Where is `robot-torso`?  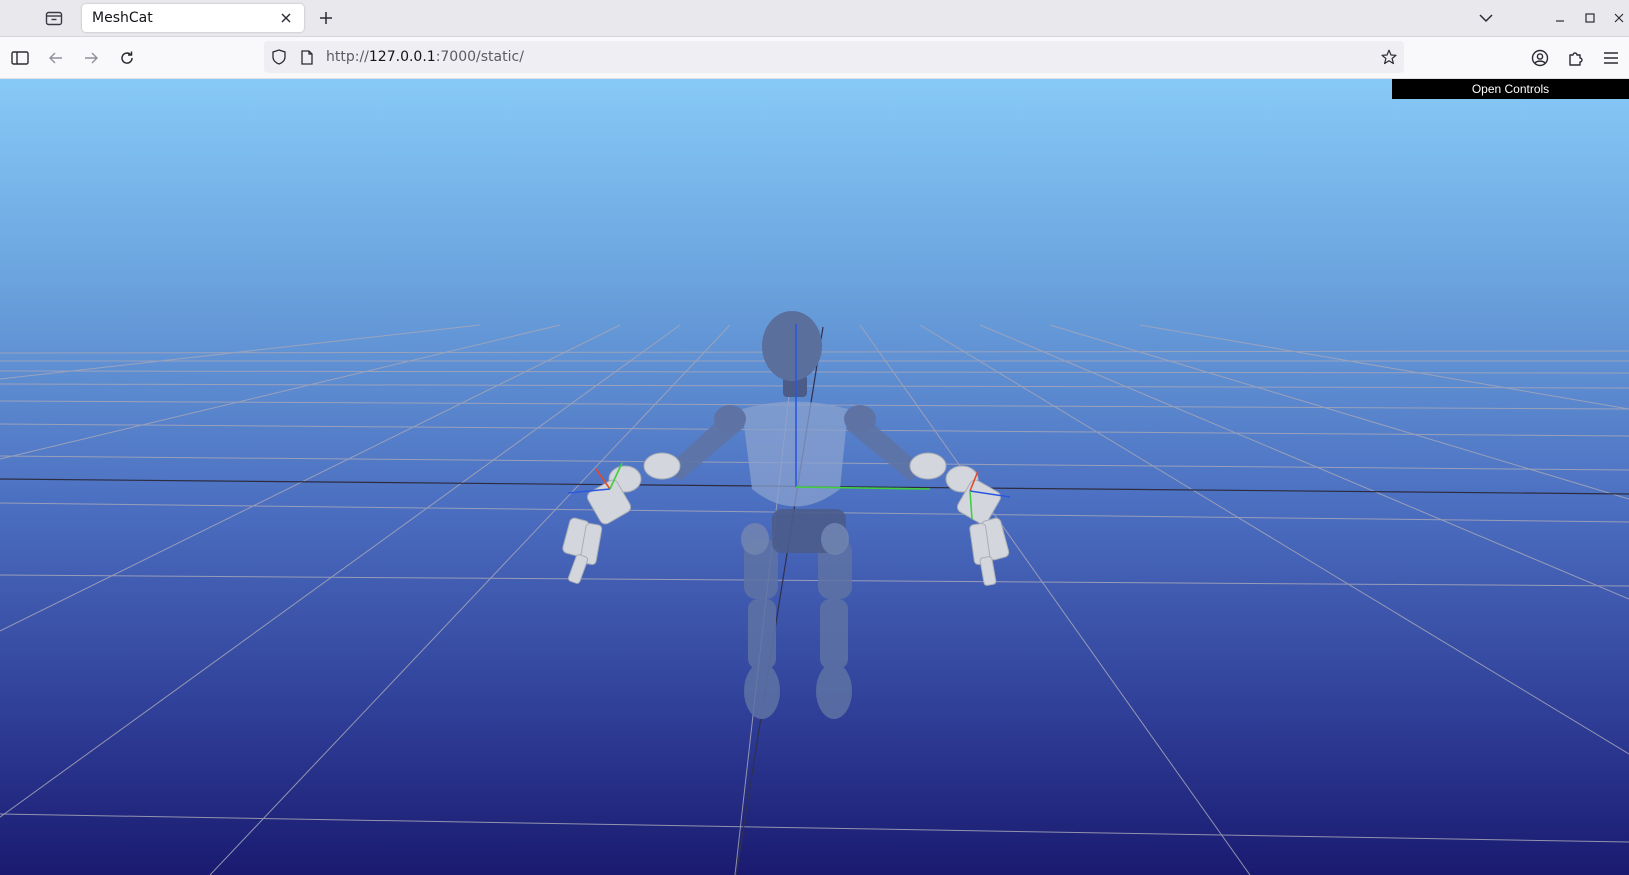 robot-torso is located at coordinates (795, 454).